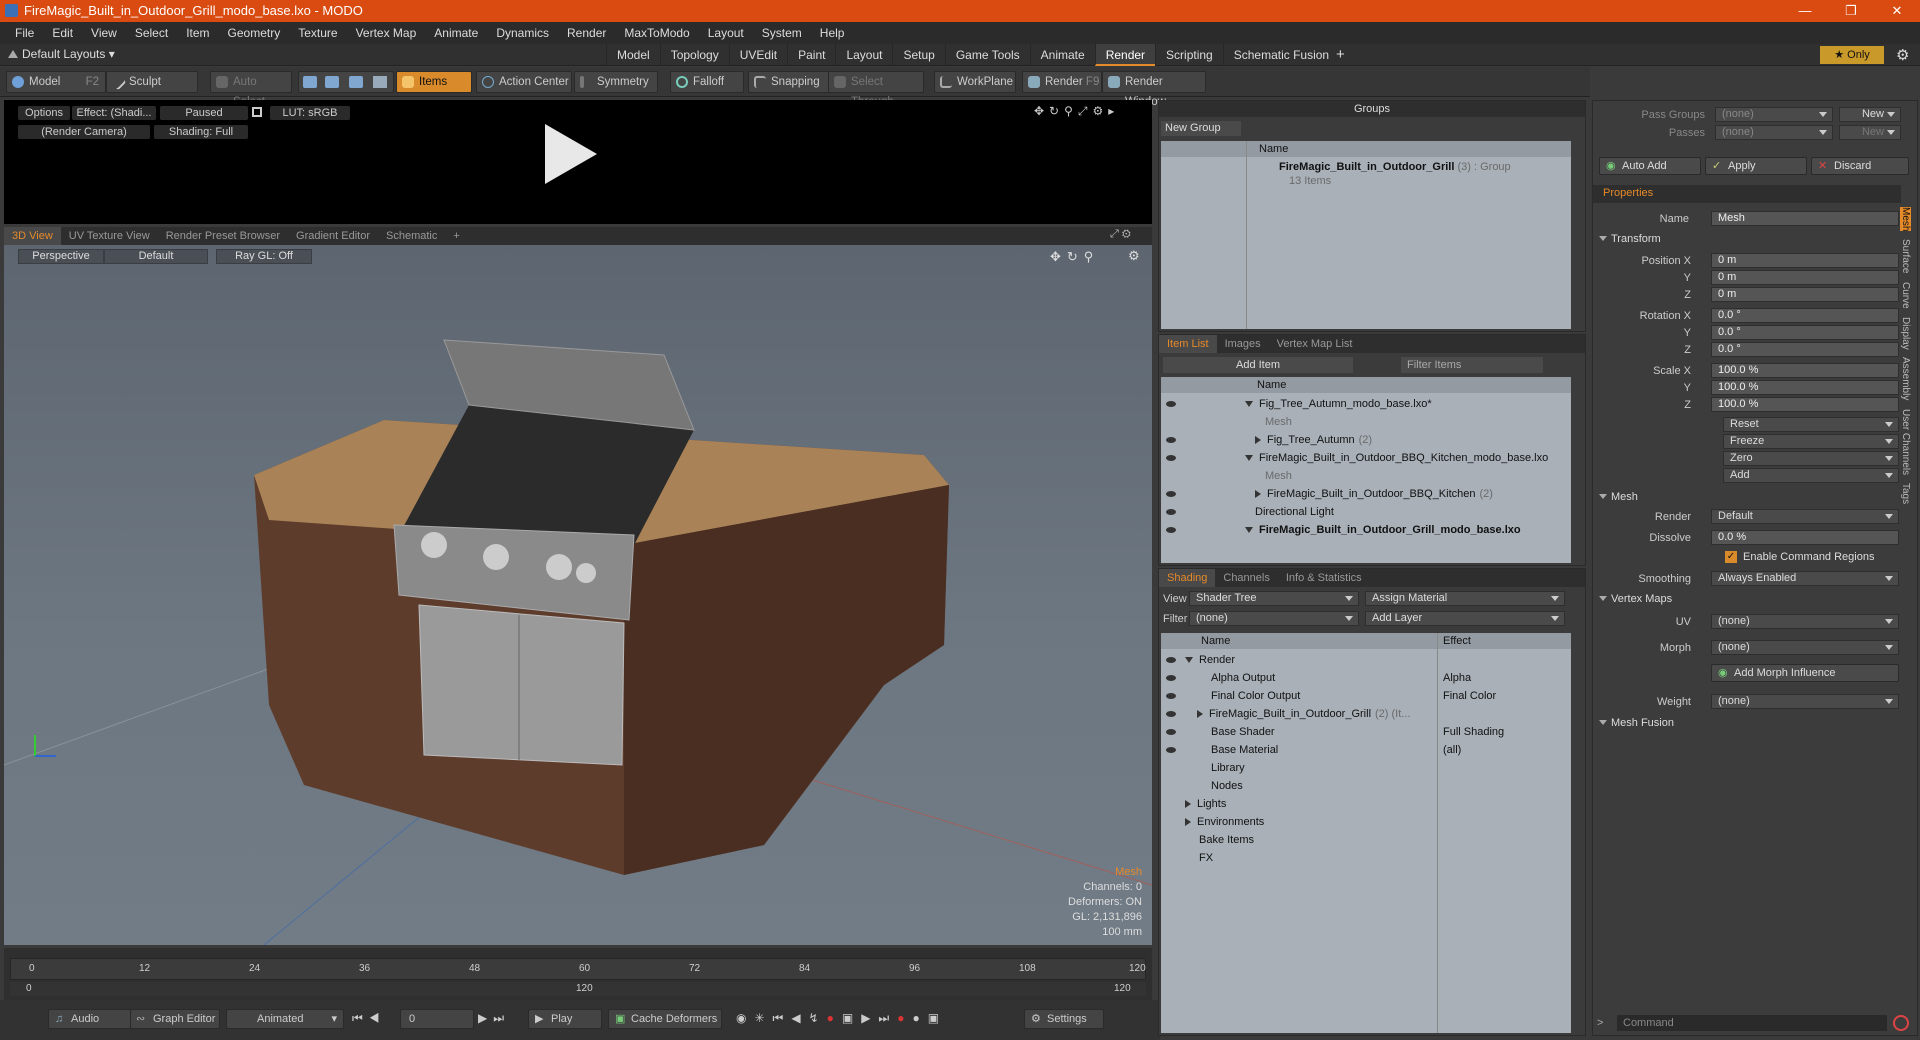  Describe the element at coordinates (1774, 114) in the screenshot. I see `pass-groups-dropdown: (none)` at that location.